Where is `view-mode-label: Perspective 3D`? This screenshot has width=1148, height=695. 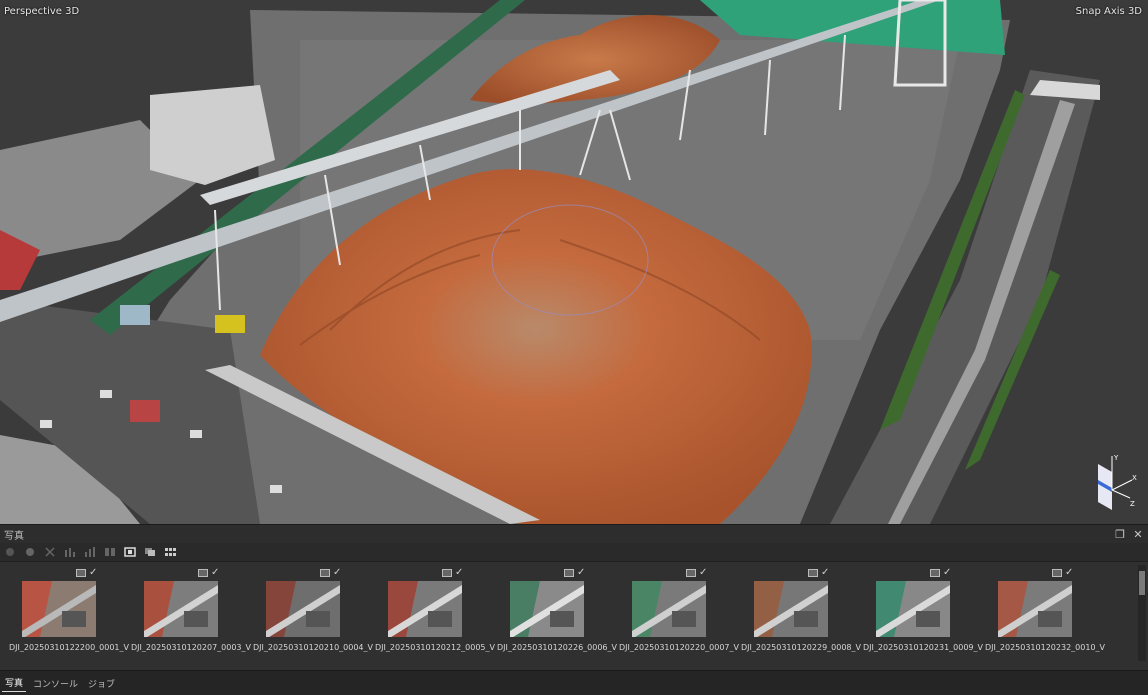 view-mode-label: Perspective 3D is located at coordinates (42, 11).